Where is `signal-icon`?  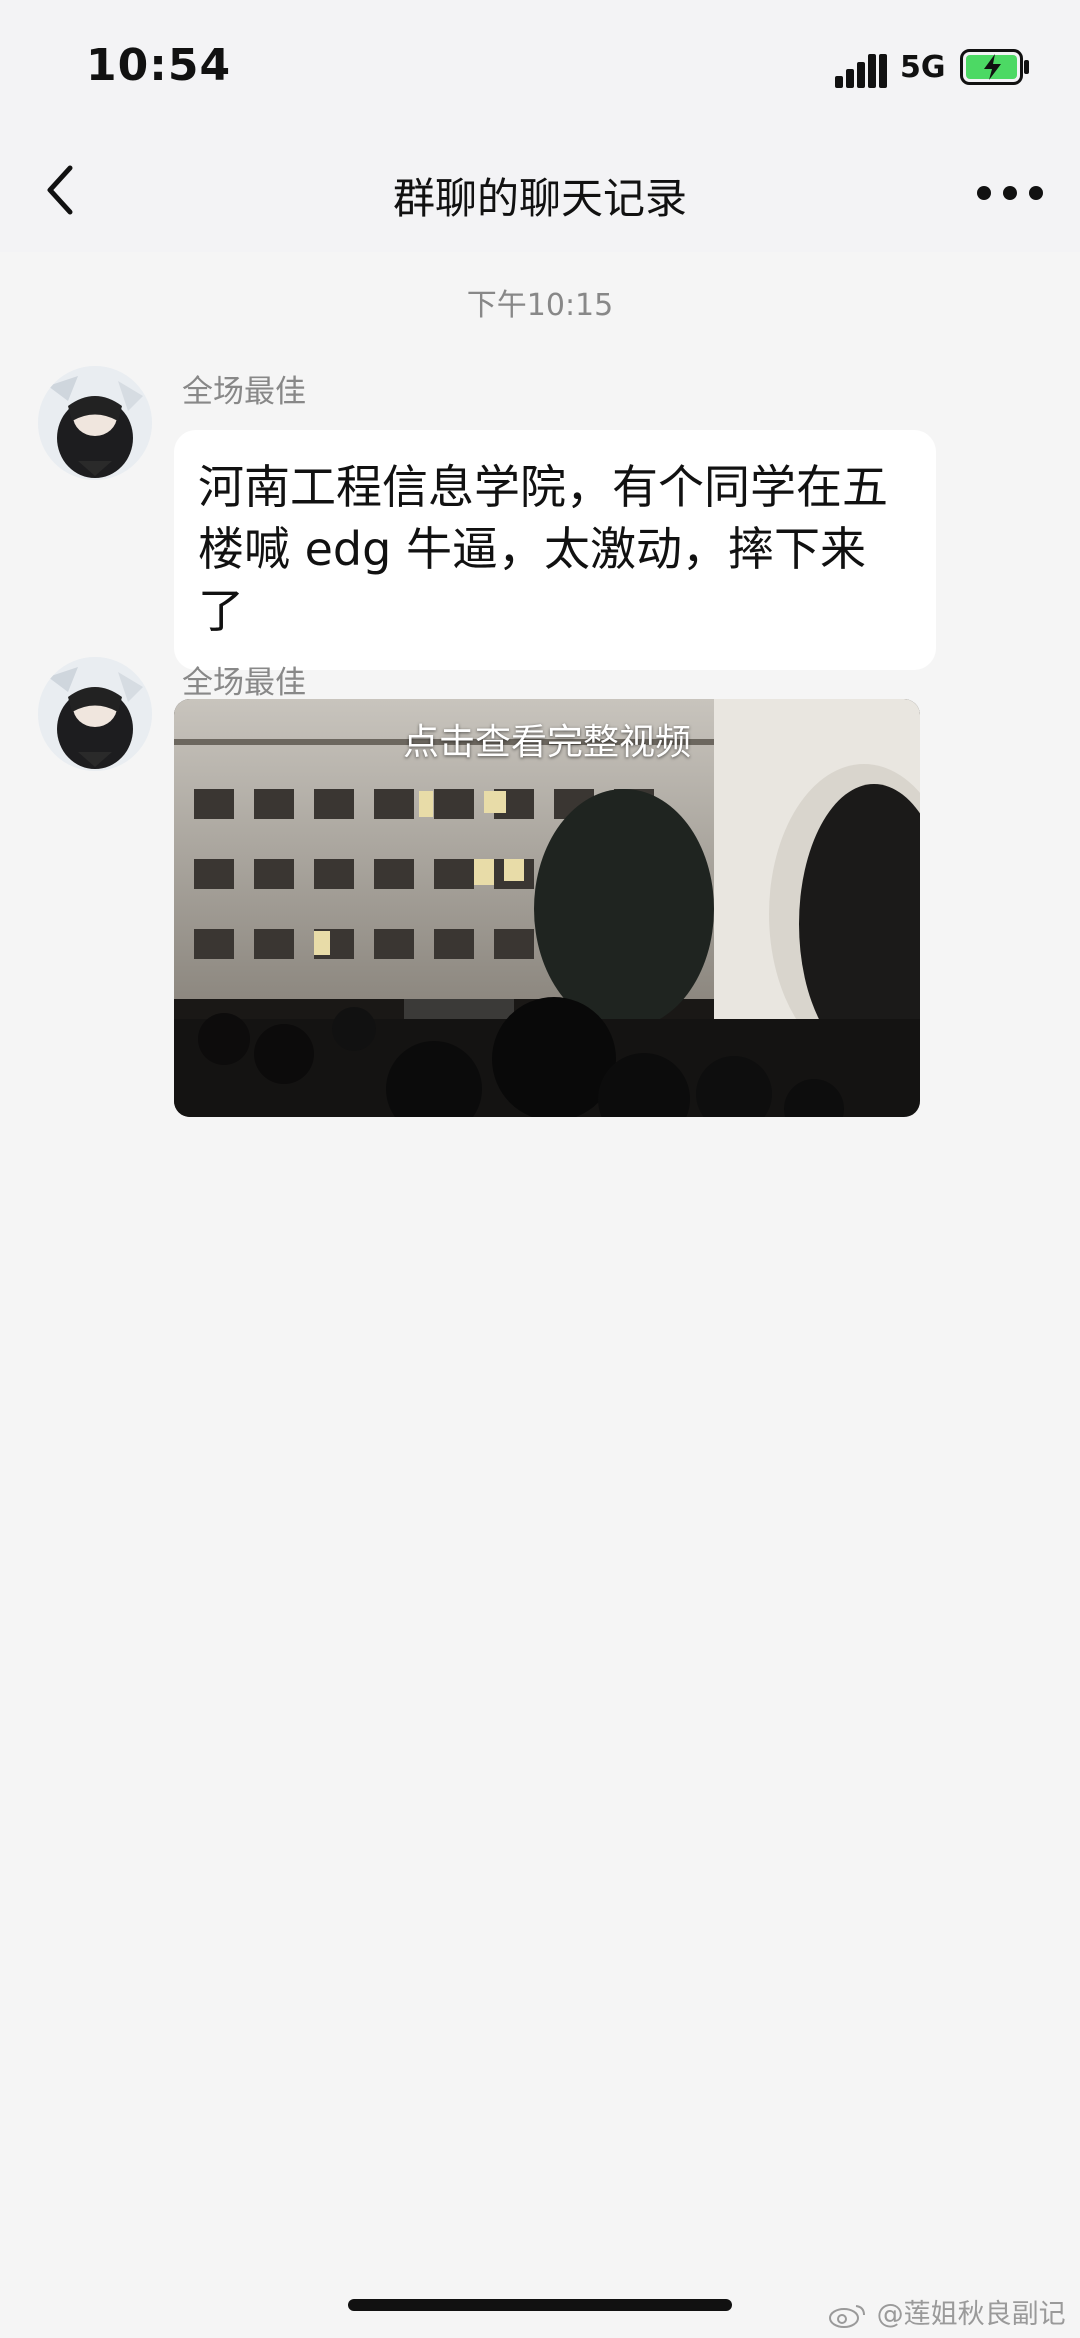
signal-icon is located at coordinates (861, 71).